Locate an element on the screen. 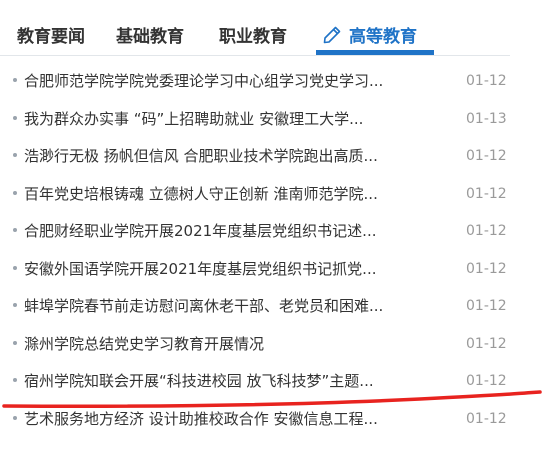 The height and width of the screenshot is (461, 542). active-tab-indicator is located at coordinates (375, 52).